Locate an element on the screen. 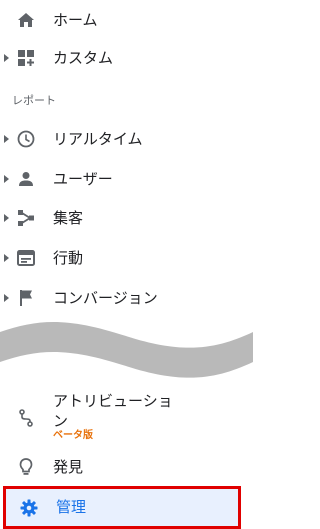 The image size is (320, 529). nav-label-custom: カスタム is located at coordinates (83, 58).